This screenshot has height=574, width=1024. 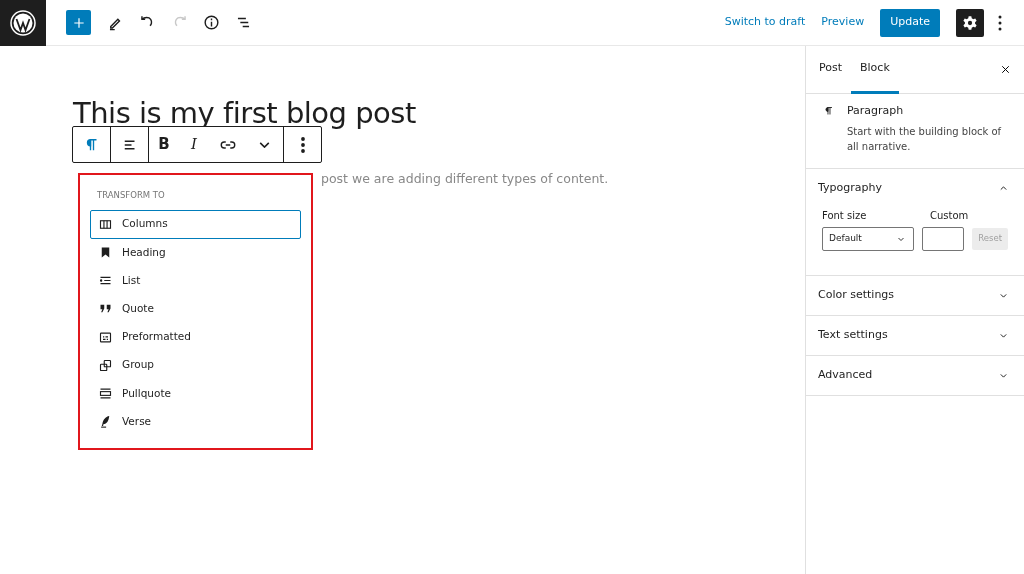 What do you see at coordinates (264, 144) in the screenshot?
I see `chevron-down-icon` at bounding box center [264, 144].